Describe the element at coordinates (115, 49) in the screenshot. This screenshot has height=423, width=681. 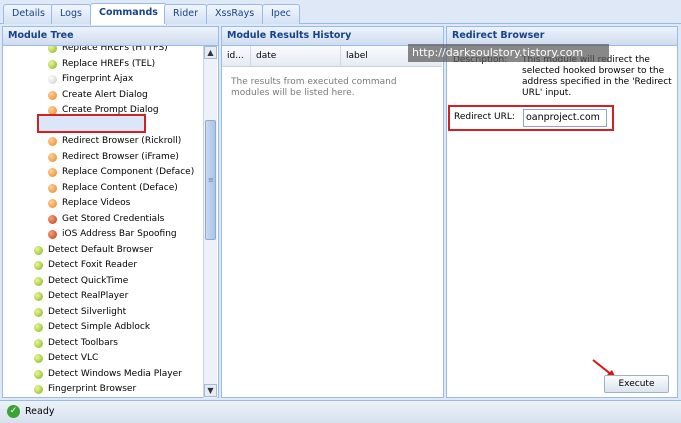
I see `tree-item-label: Replace HREFs (HTTPS)` at that location.